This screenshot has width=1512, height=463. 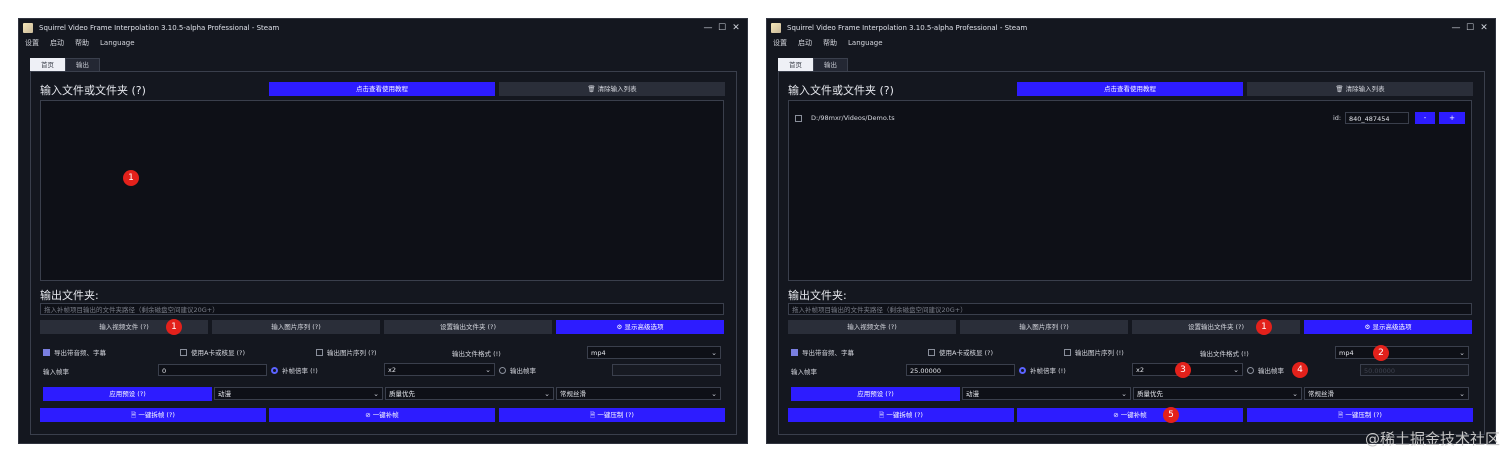 What do you see at coordinates (368, 415) in the screenshot?
I see `check-circle-icon: ⊘` at bounding box center [368, 415].